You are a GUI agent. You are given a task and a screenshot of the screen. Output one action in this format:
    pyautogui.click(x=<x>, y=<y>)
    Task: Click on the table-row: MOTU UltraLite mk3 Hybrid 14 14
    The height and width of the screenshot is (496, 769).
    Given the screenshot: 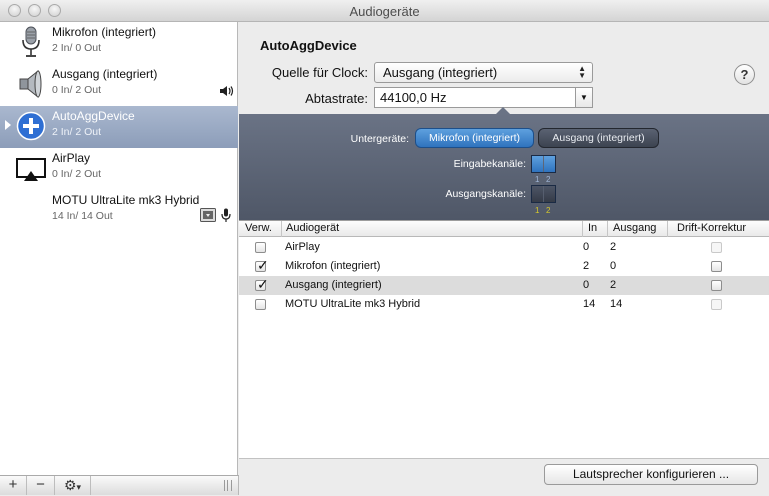 What is the action you would take?
    pyautogui.click(x=504, y=304)
    